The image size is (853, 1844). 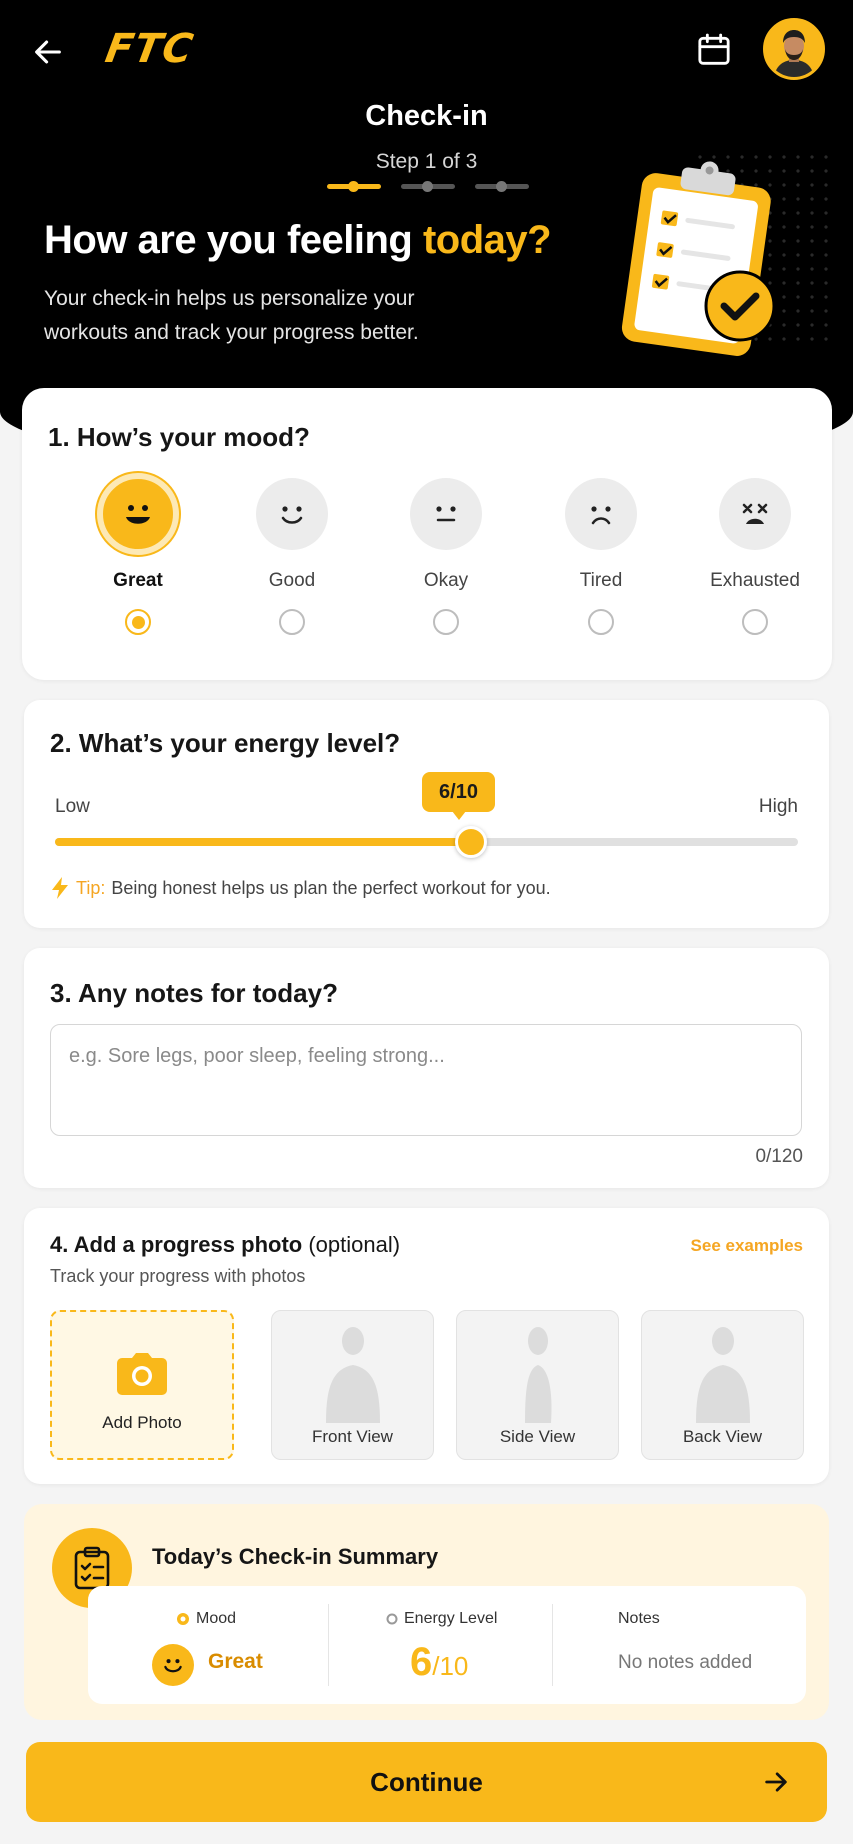 I want to click on energy-title: 2. What’s your energy level?, so click(x=225, y=743).